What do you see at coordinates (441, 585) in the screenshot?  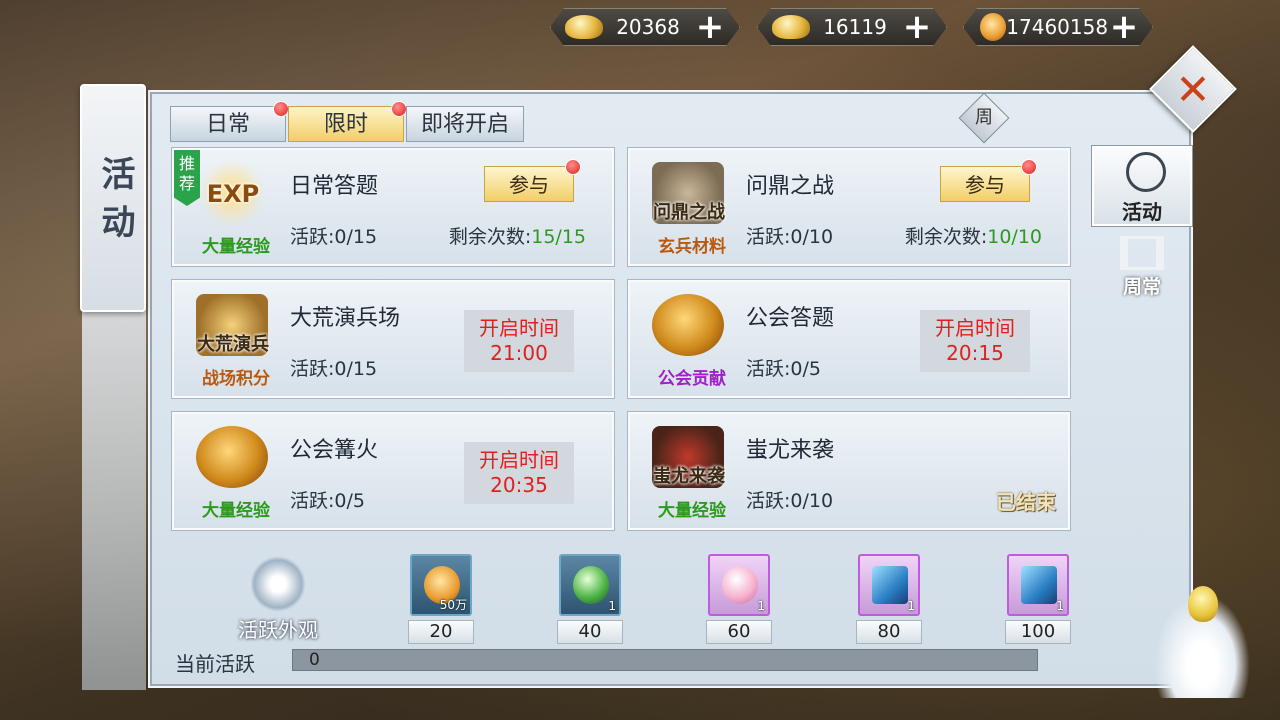 I see `reward-item-20: 50万` at bounding box center [441, 585].